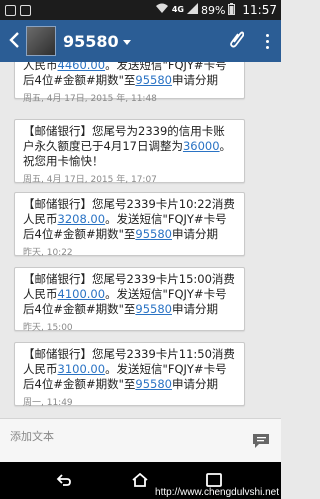  Describe the element at coordinates (217, 492) in the screenshot. I see `watermark: http://www.chengdulvshi.net` at that location.